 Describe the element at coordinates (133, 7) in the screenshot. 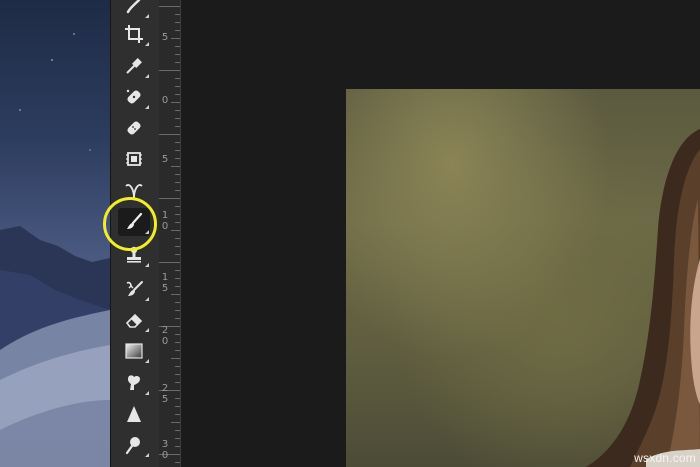

I see `brush-icon` at that location.